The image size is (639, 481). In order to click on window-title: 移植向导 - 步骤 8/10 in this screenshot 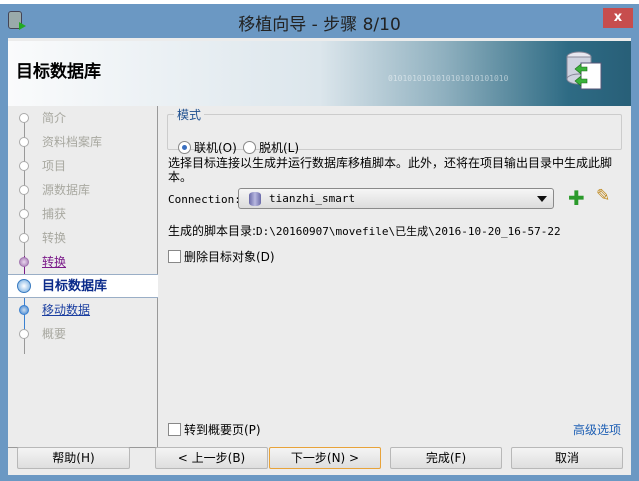, I will do `click(319, 25)`.